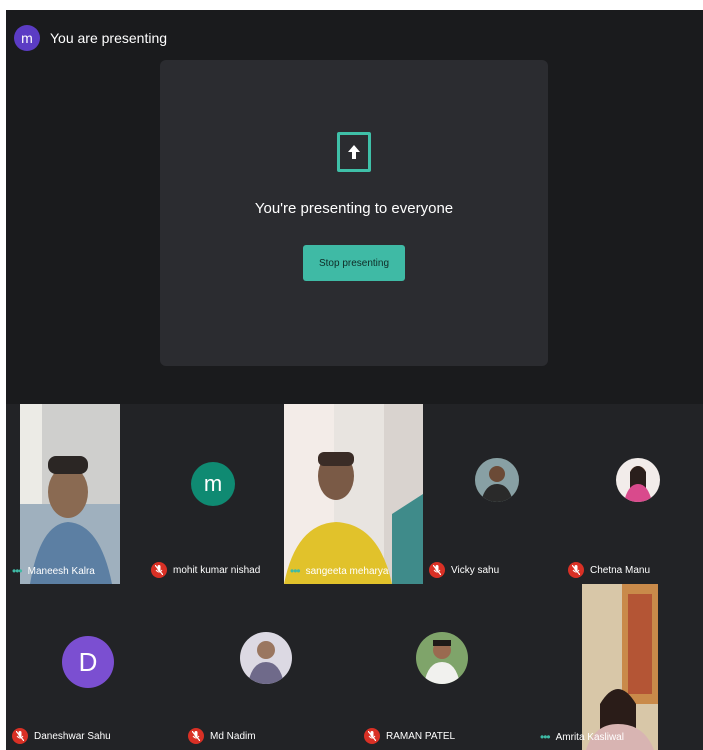  Describe the element at coordinates (61, 571) in the screenshot. I see `participant-name: Maneesh Kalra` at that location.